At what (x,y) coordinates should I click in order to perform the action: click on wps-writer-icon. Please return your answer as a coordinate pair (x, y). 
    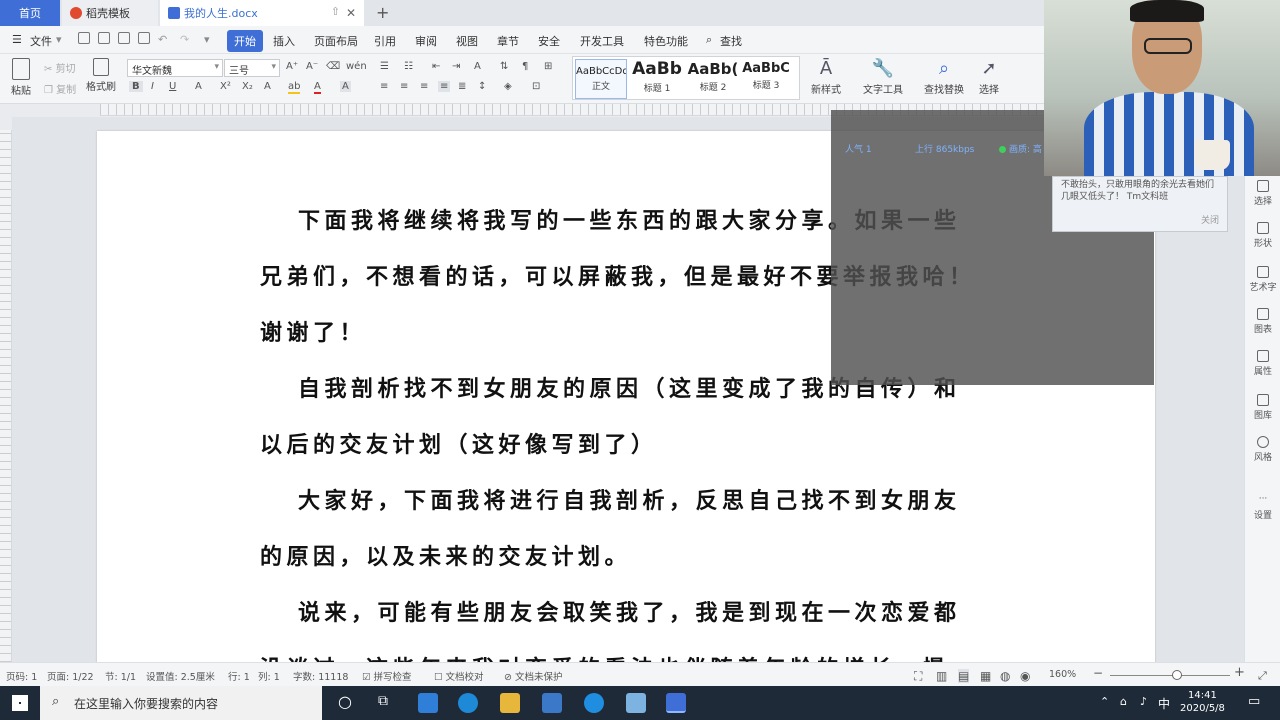
    Looking at the image, I should click on (676, 703).